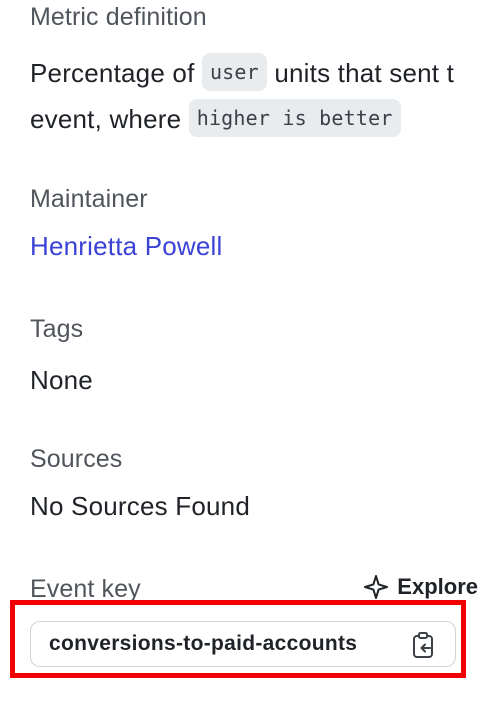 Image resolution: width=486 pixels, height=708 pixels. I want to click on unit-type-chip: user, so click(234, 72).